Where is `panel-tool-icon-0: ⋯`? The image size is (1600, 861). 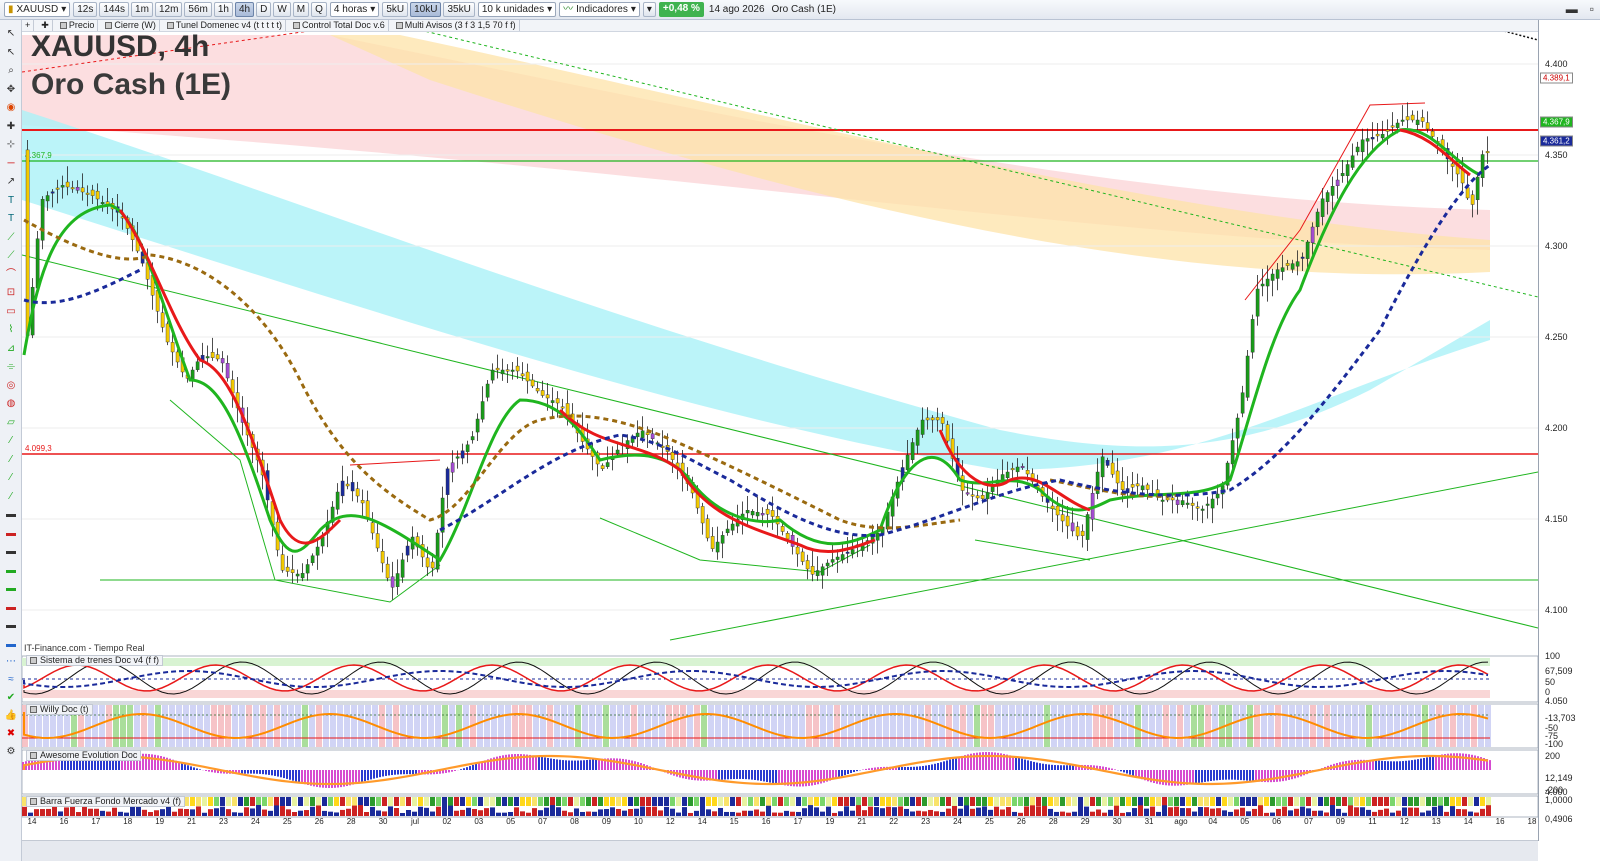
panel-tool-icon-0: ⋯ is located at coordinates (11, 662).